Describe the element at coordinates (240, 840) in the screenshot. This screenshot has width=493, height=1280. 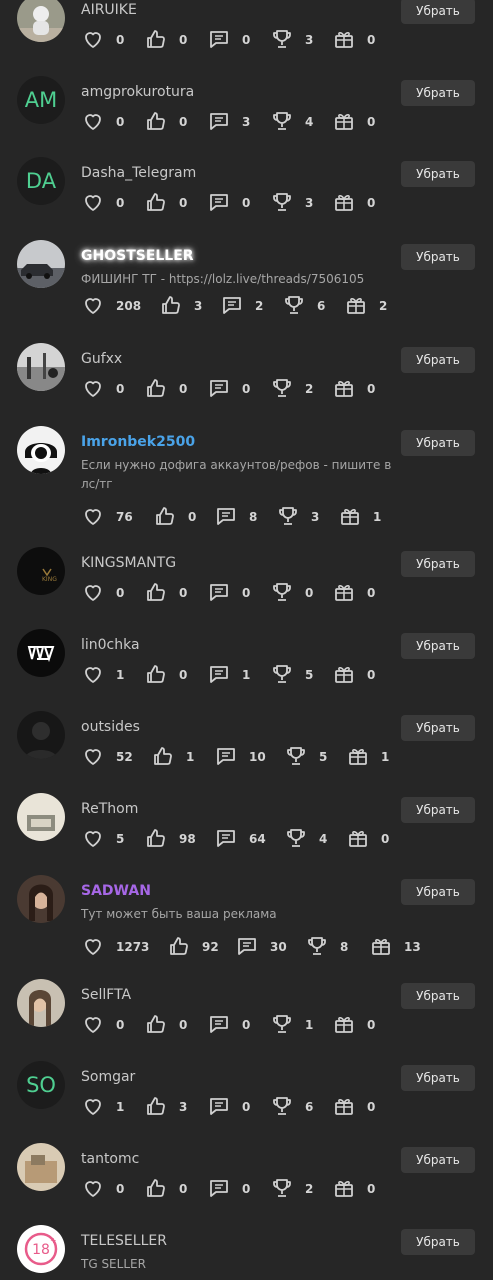
I see `message-stat: 64` at that location.